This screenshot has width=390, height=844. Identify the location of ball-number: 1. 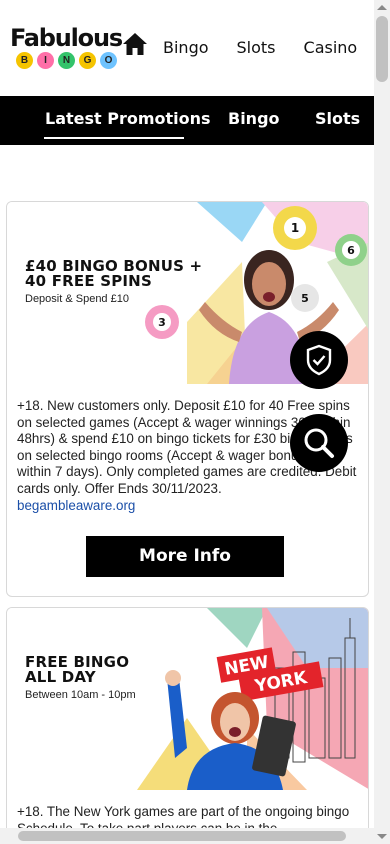
(295, 228).